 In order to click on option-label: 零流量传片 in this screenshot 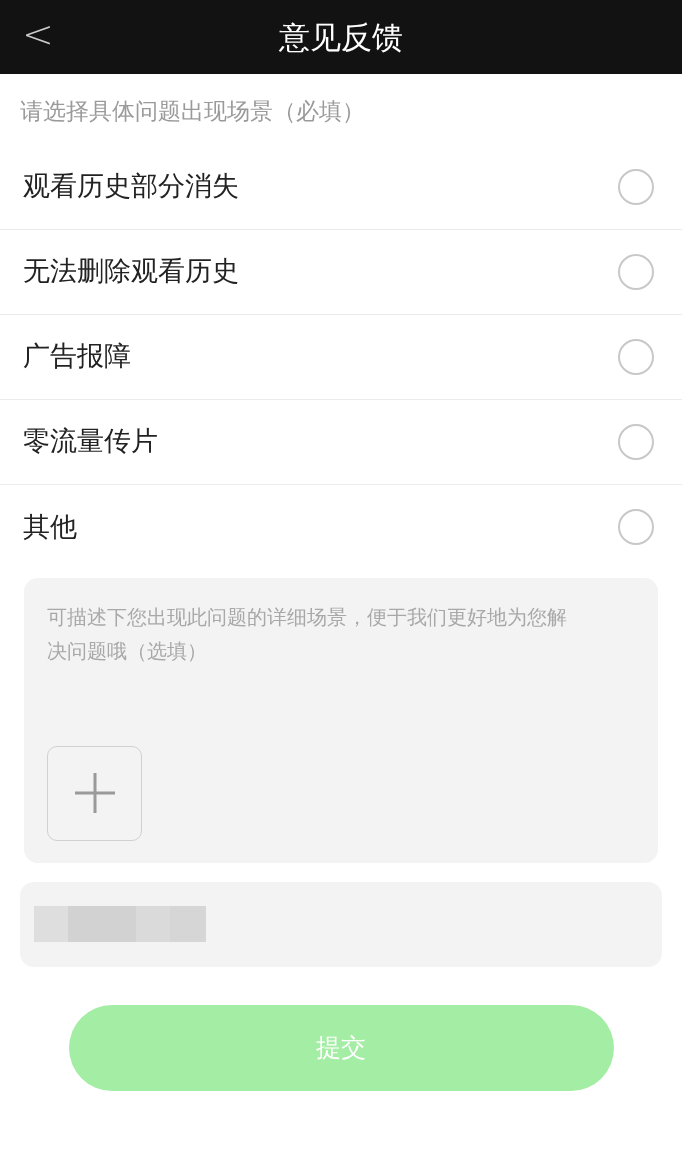, I will do `click(90, 441)`.